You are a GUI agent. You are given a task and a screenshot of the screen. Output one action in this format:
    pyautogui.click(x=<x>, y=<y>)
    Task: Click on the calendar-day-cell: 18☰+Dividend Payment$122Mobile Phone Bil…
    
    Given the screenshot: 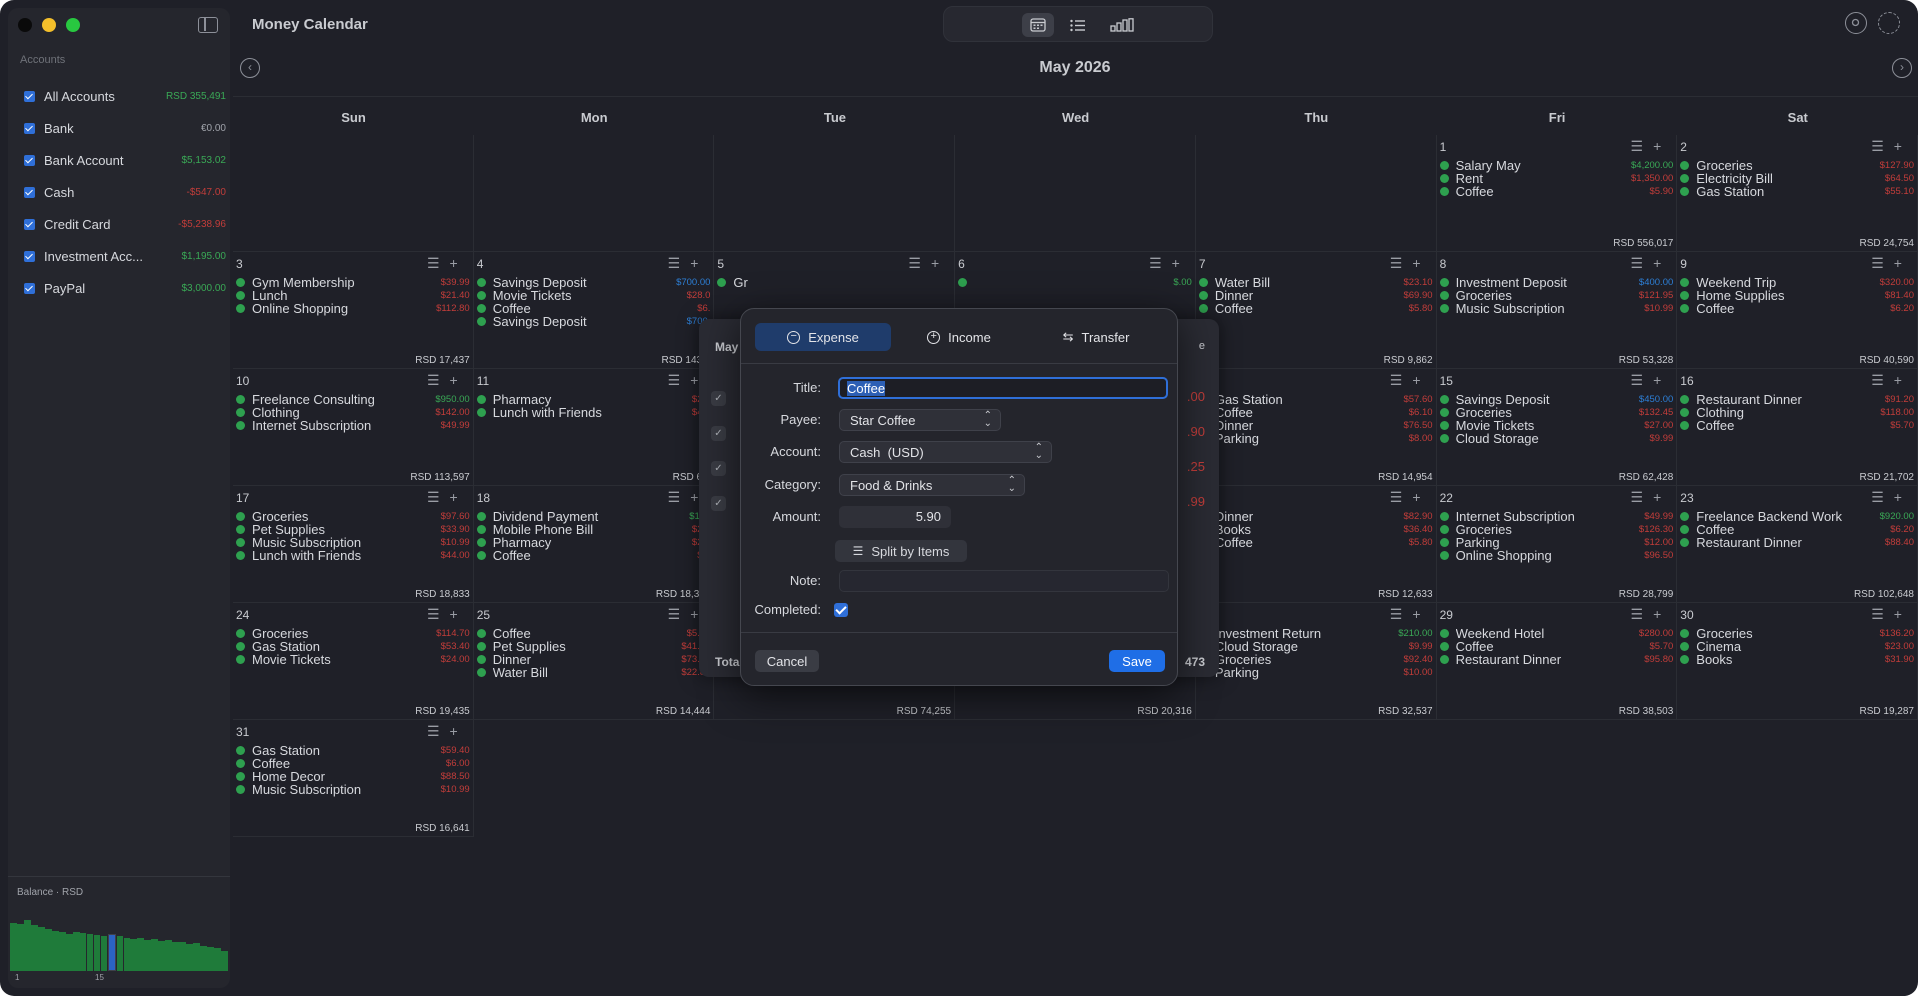 What is the action you would take?
    pyautogui.click(x=594, y=544)
    